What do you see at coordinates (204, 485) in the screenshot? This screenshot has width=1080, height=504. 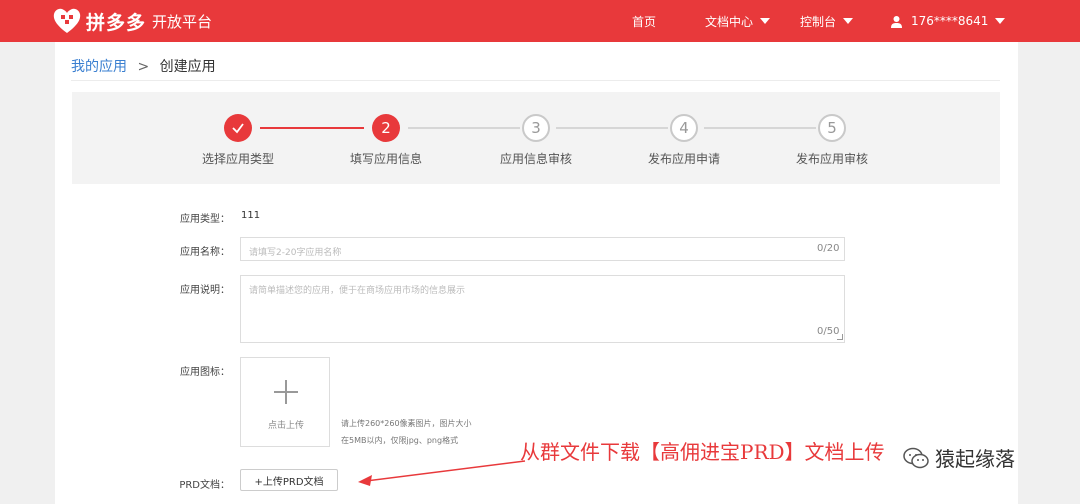 I see `prd-doc-label: PRD文档：` at bounding box center [204, 485].